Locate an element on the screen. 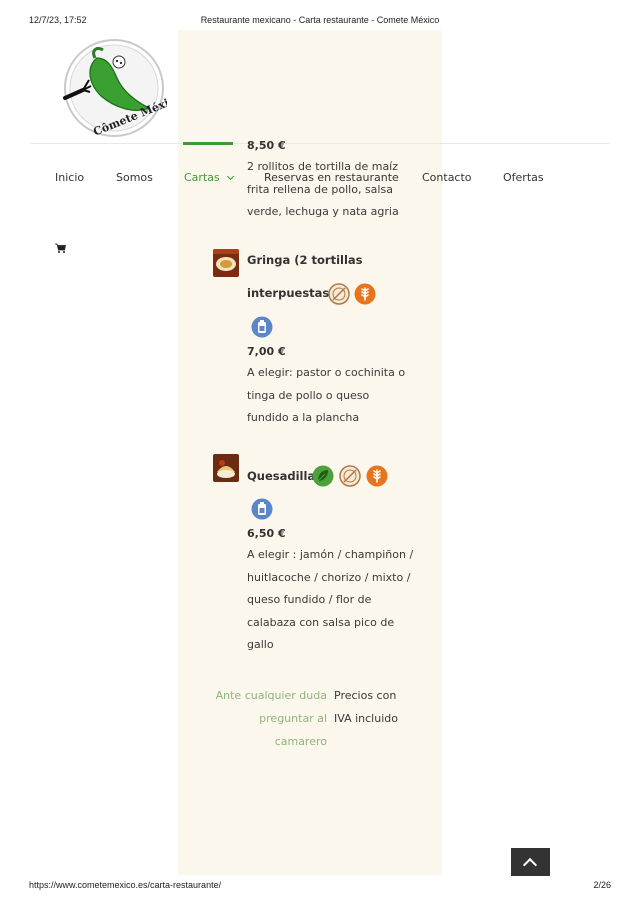 This screenshot has height=906, width=640. dish-price: 8,50 € is located at coordinates (266, 145).